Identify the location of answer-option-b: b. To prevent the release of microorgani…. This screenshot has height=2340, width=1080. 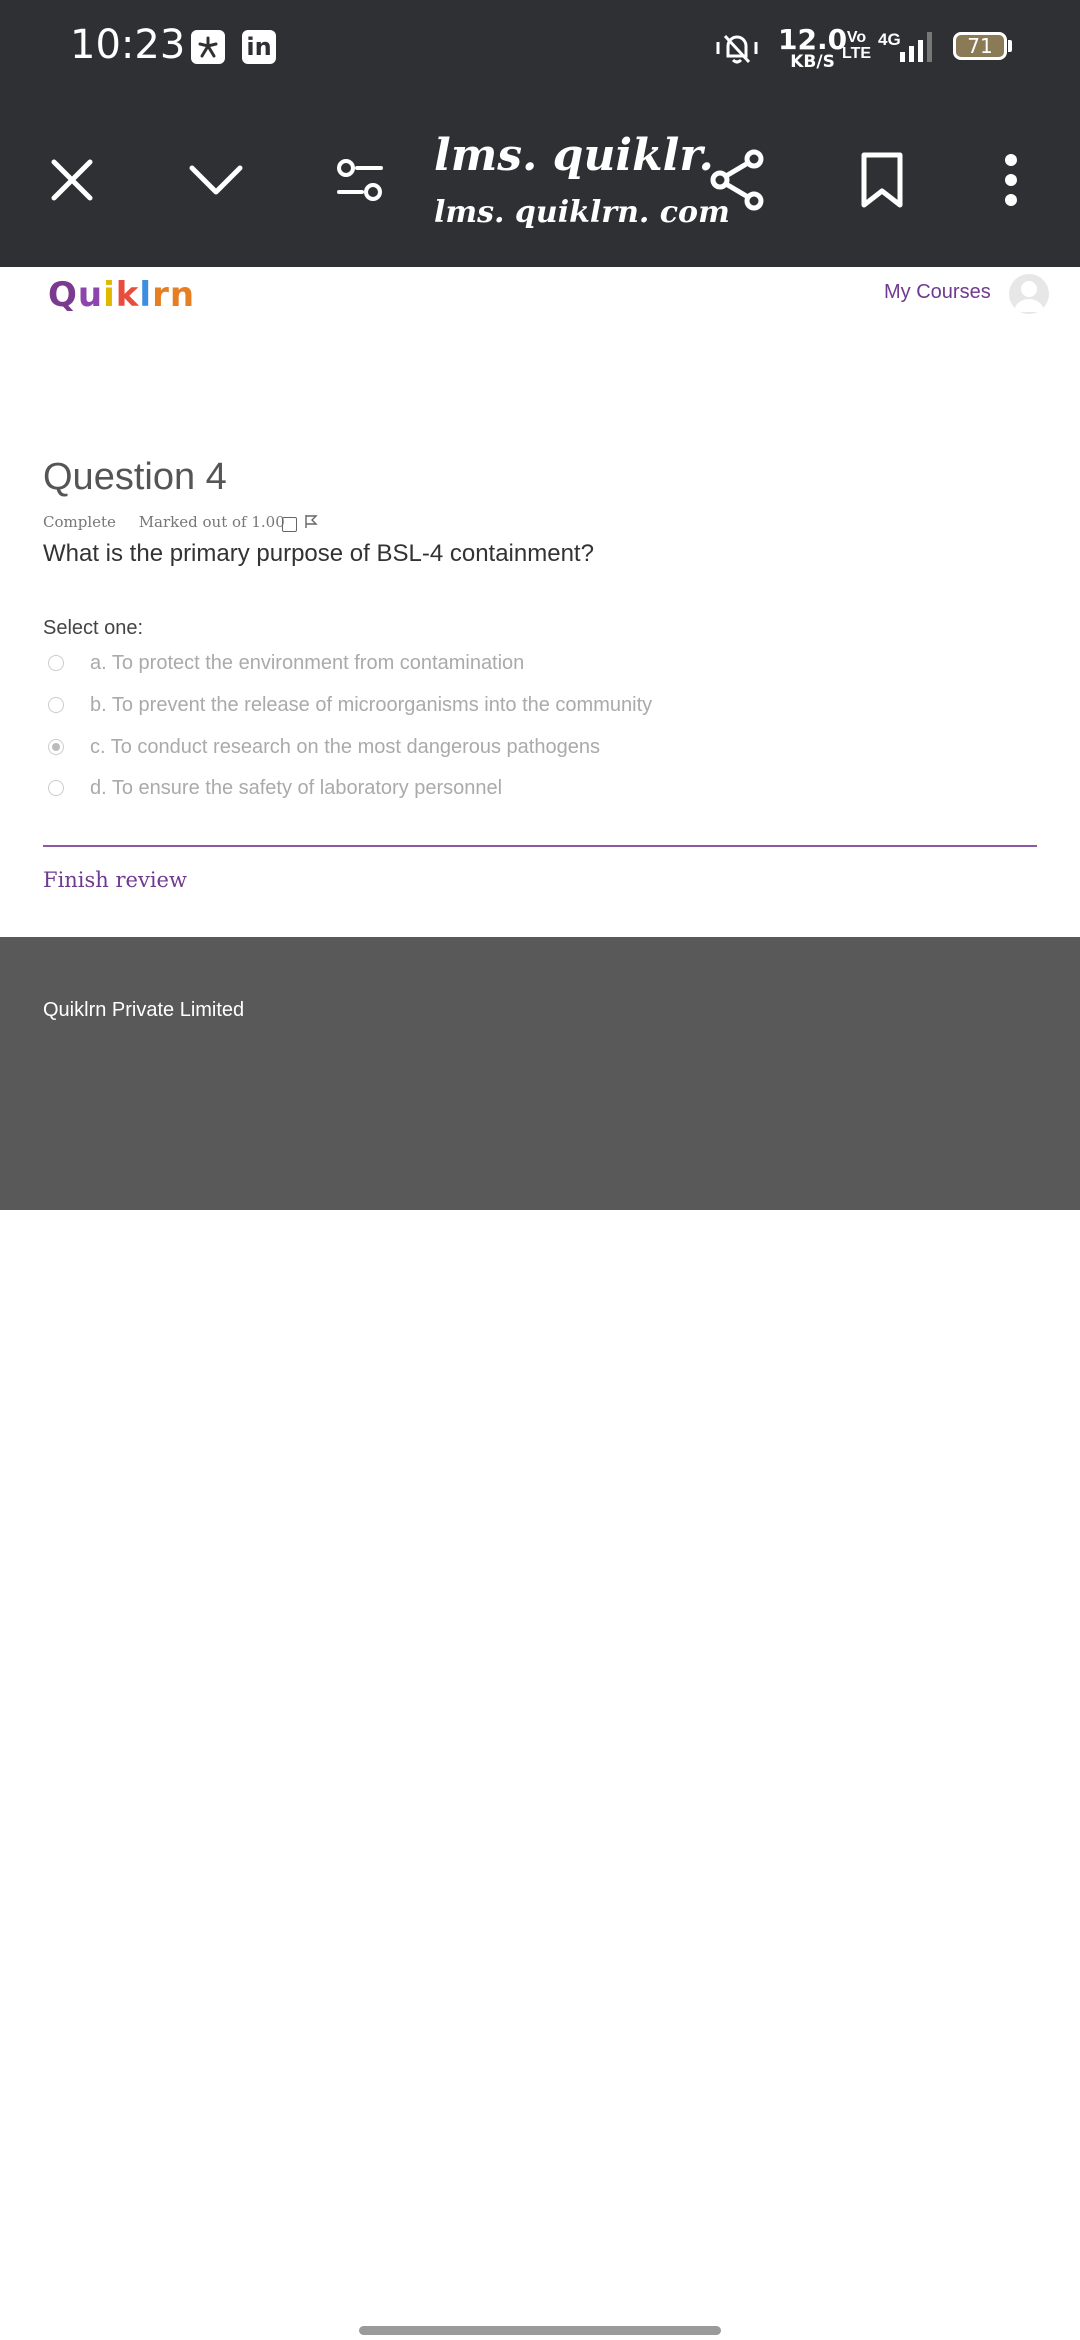
(350, 705).